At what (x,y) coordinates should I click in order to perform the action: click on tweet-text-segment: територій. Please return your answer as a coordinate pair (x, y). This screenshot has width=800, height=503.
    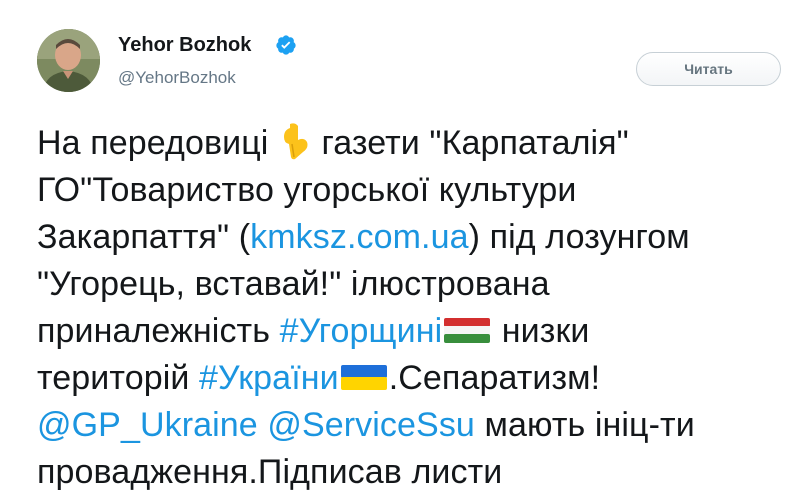
    Looking at the image, I should click on (118, 378).